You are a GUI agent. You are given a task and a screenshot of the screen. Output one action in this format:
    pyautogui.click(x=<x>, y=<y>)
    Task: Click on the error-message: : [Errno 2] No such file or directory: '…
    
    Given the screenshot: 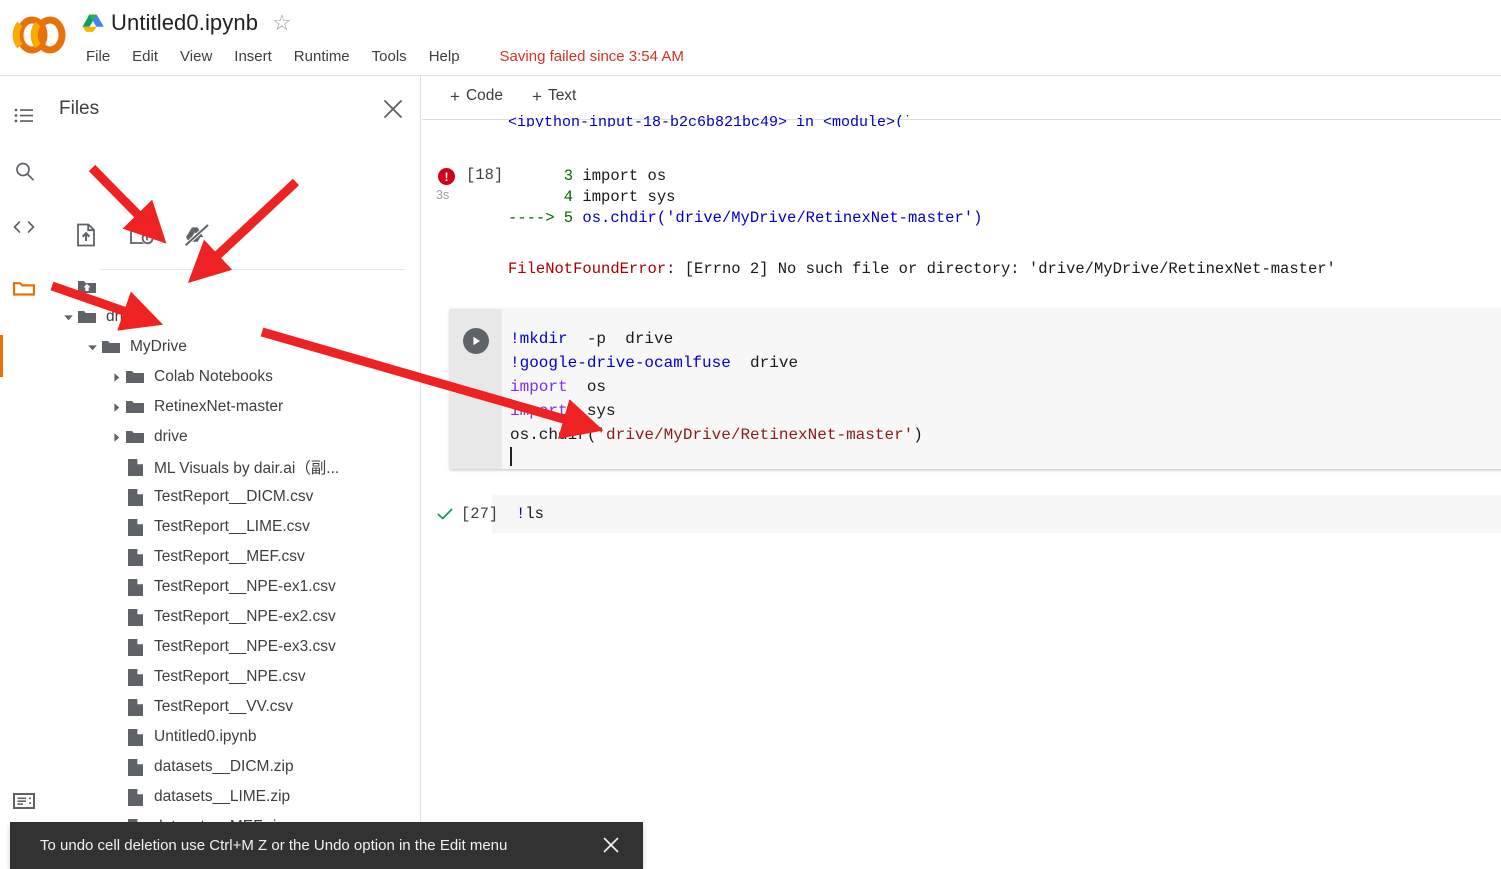 What is the action you would take?
    pyautogui.click(x=1001, y=269)
    